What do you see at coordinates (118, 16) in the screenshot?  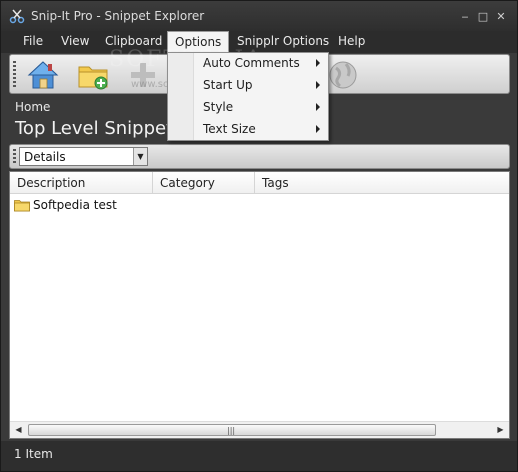 I see `window-title: Snip-It Pro - Snippet Explorer` at bounding box center [118, 16].